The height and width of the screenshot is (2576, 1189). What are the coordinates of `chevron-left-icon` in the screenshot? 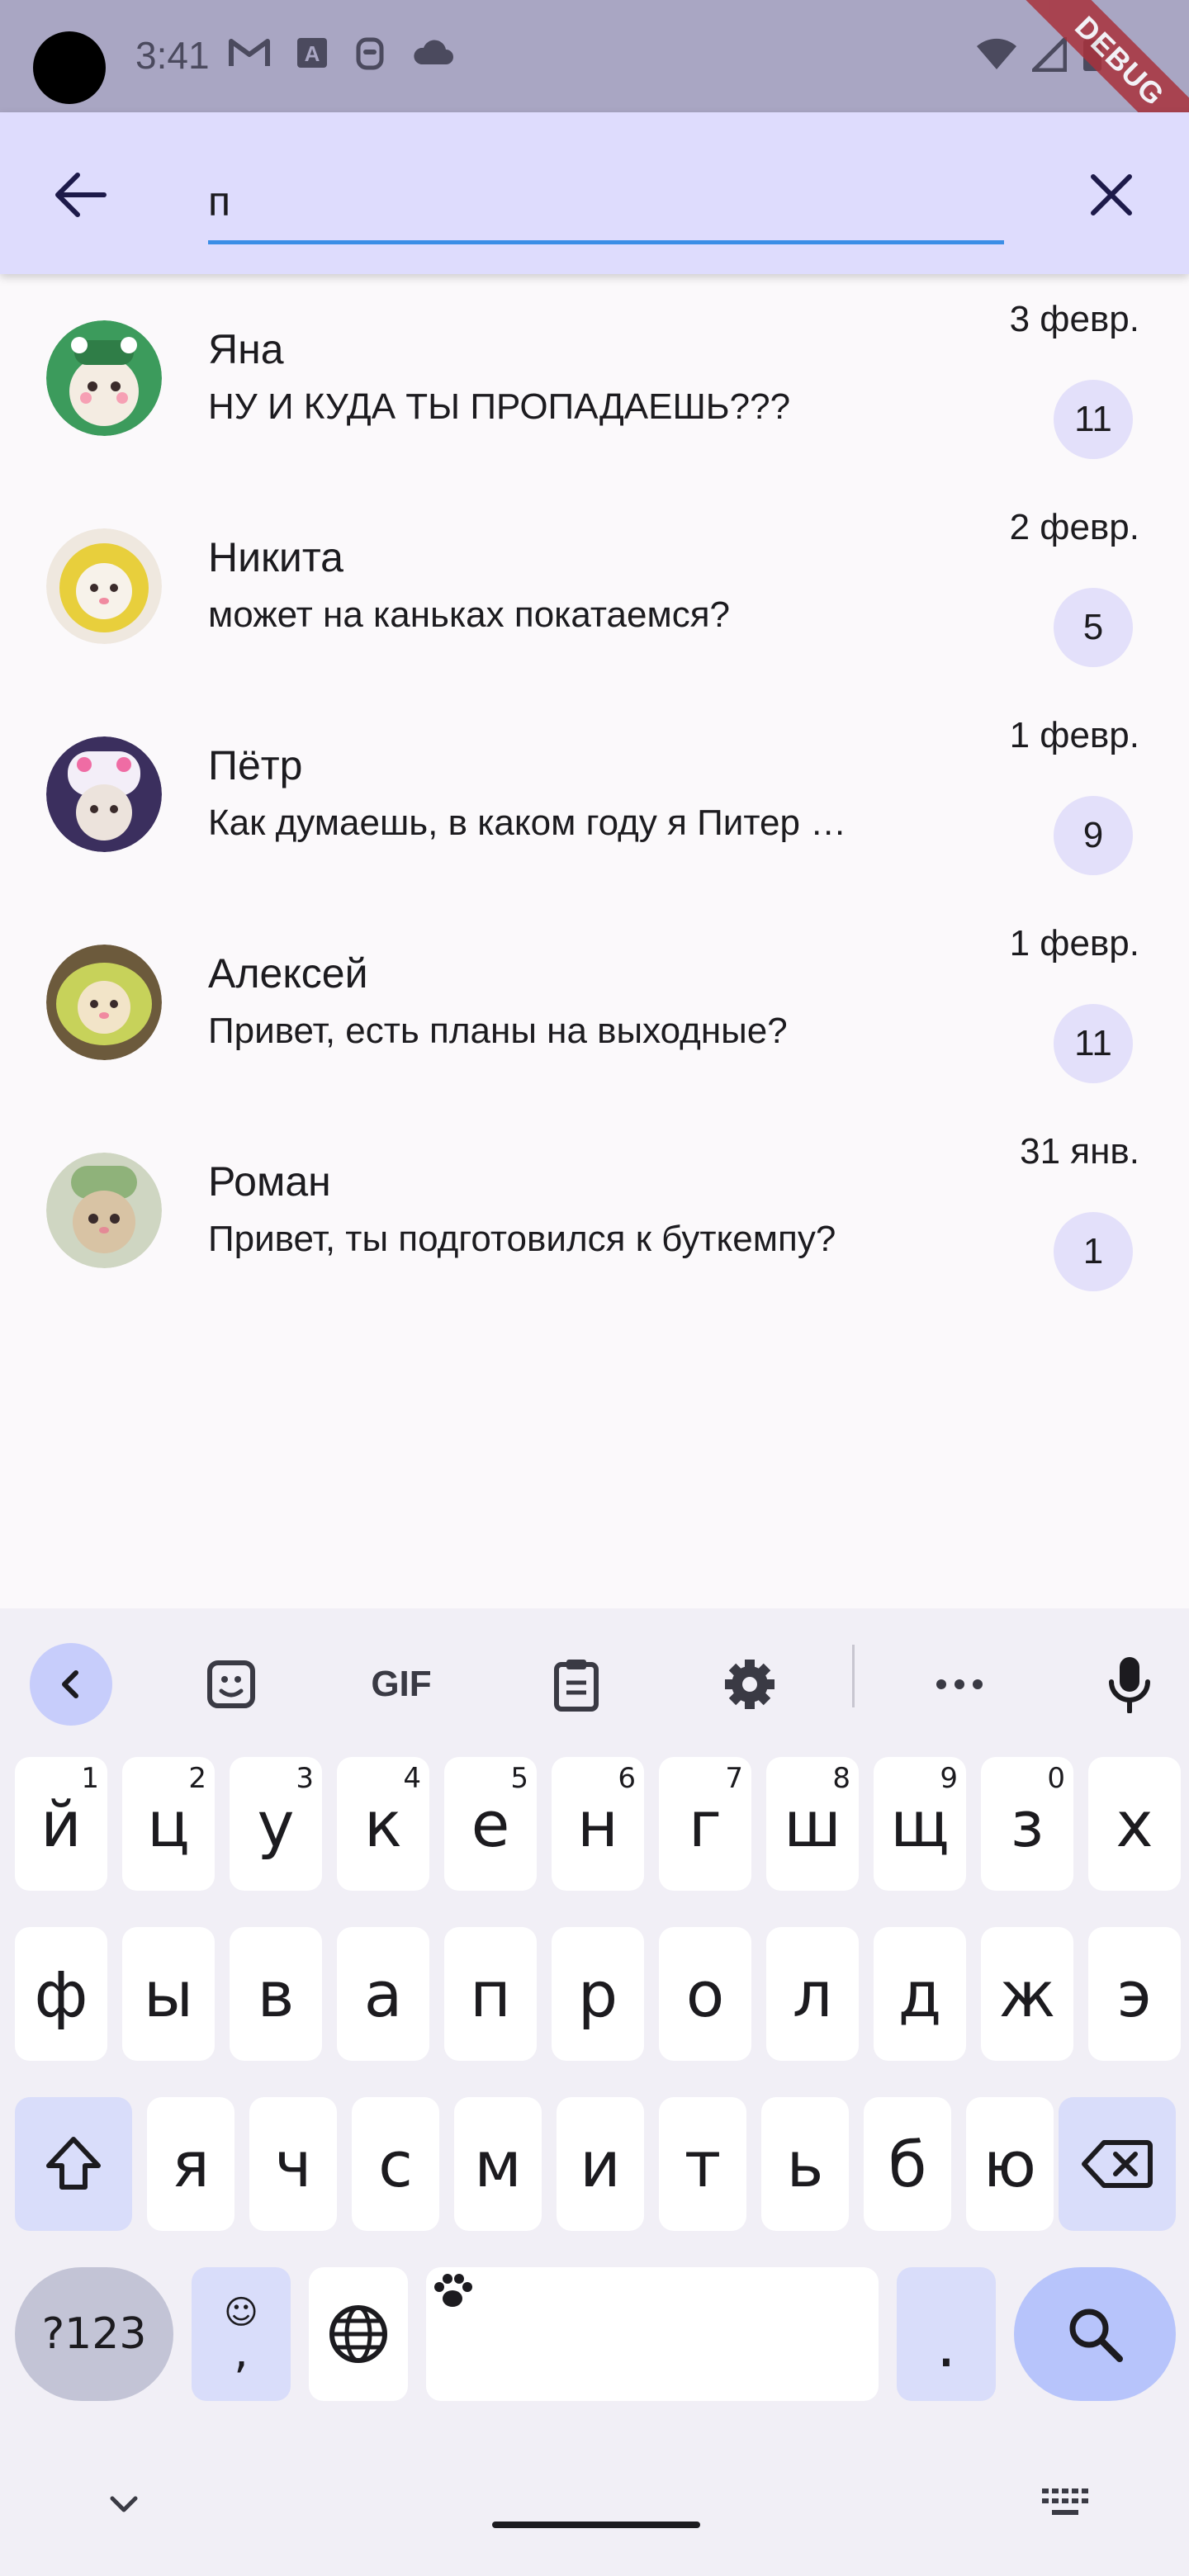 It's located at (70, 1684).